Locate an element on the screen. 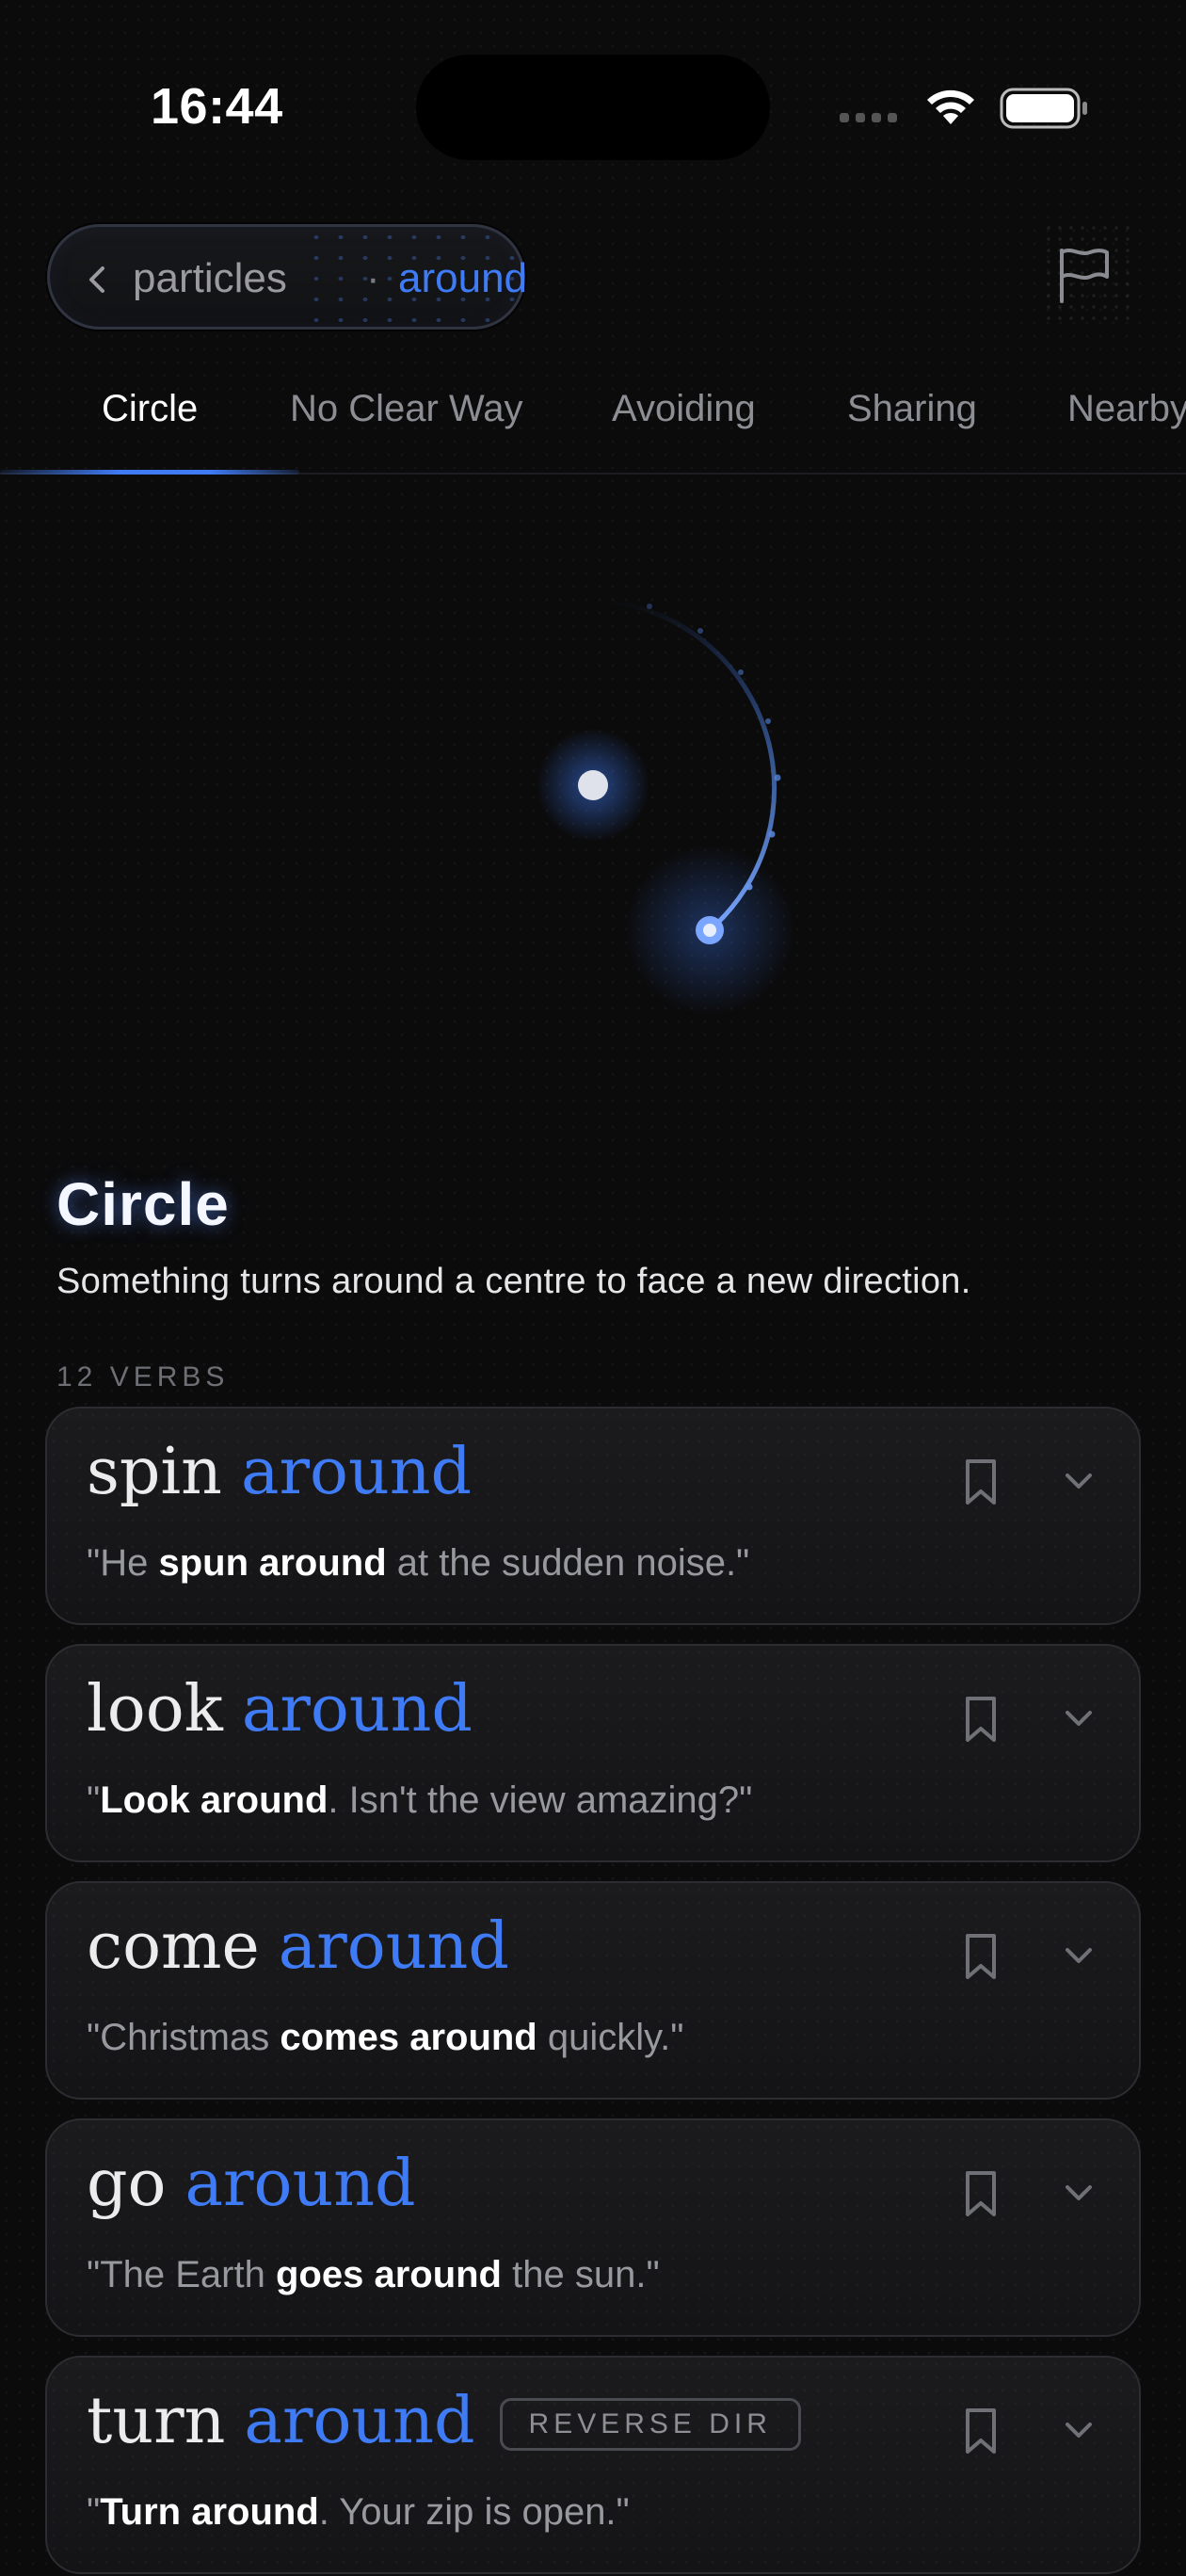  circle-motion-illustration is located at coordinates (665, 806).